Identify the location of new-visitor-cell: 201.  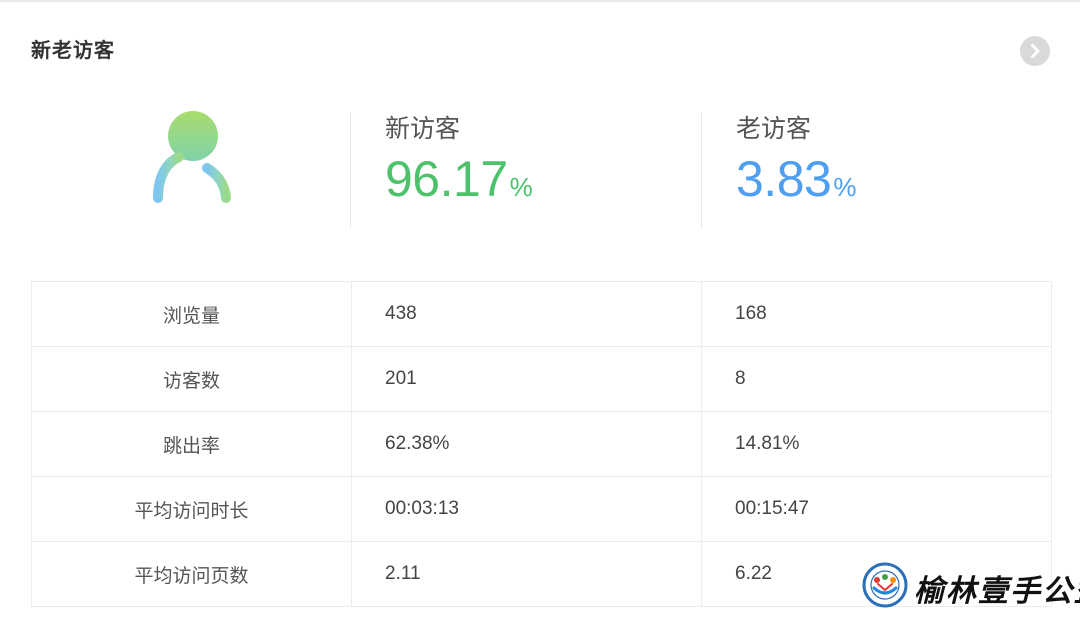
(526, 379).